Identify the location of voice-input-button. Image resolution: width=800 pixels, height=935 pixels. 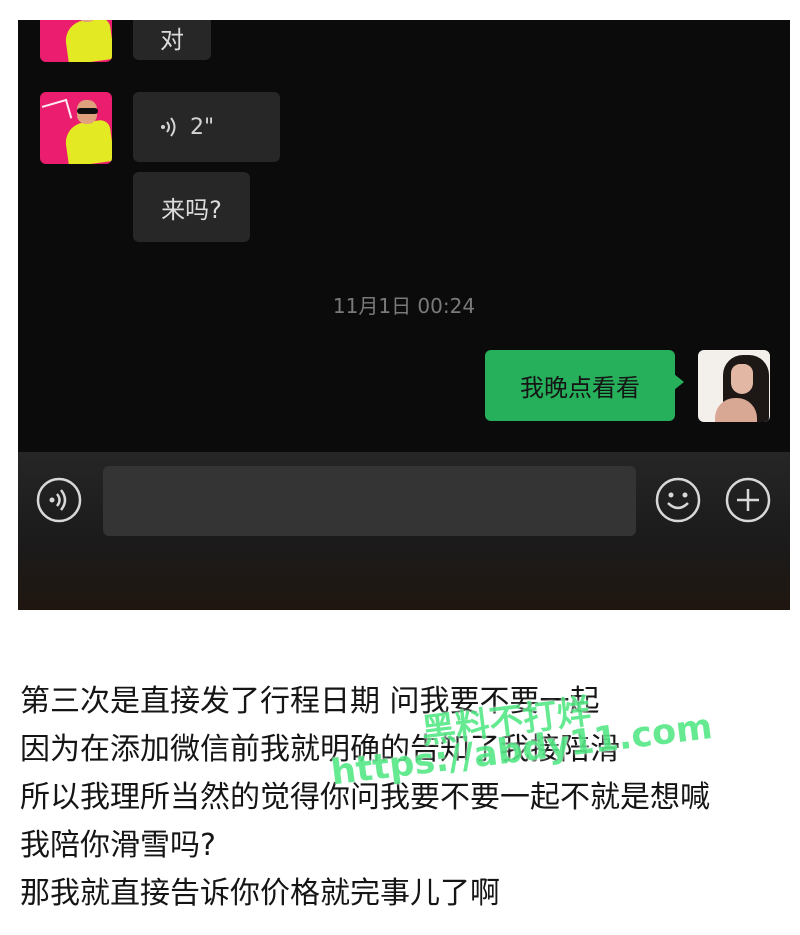
(59, 500).